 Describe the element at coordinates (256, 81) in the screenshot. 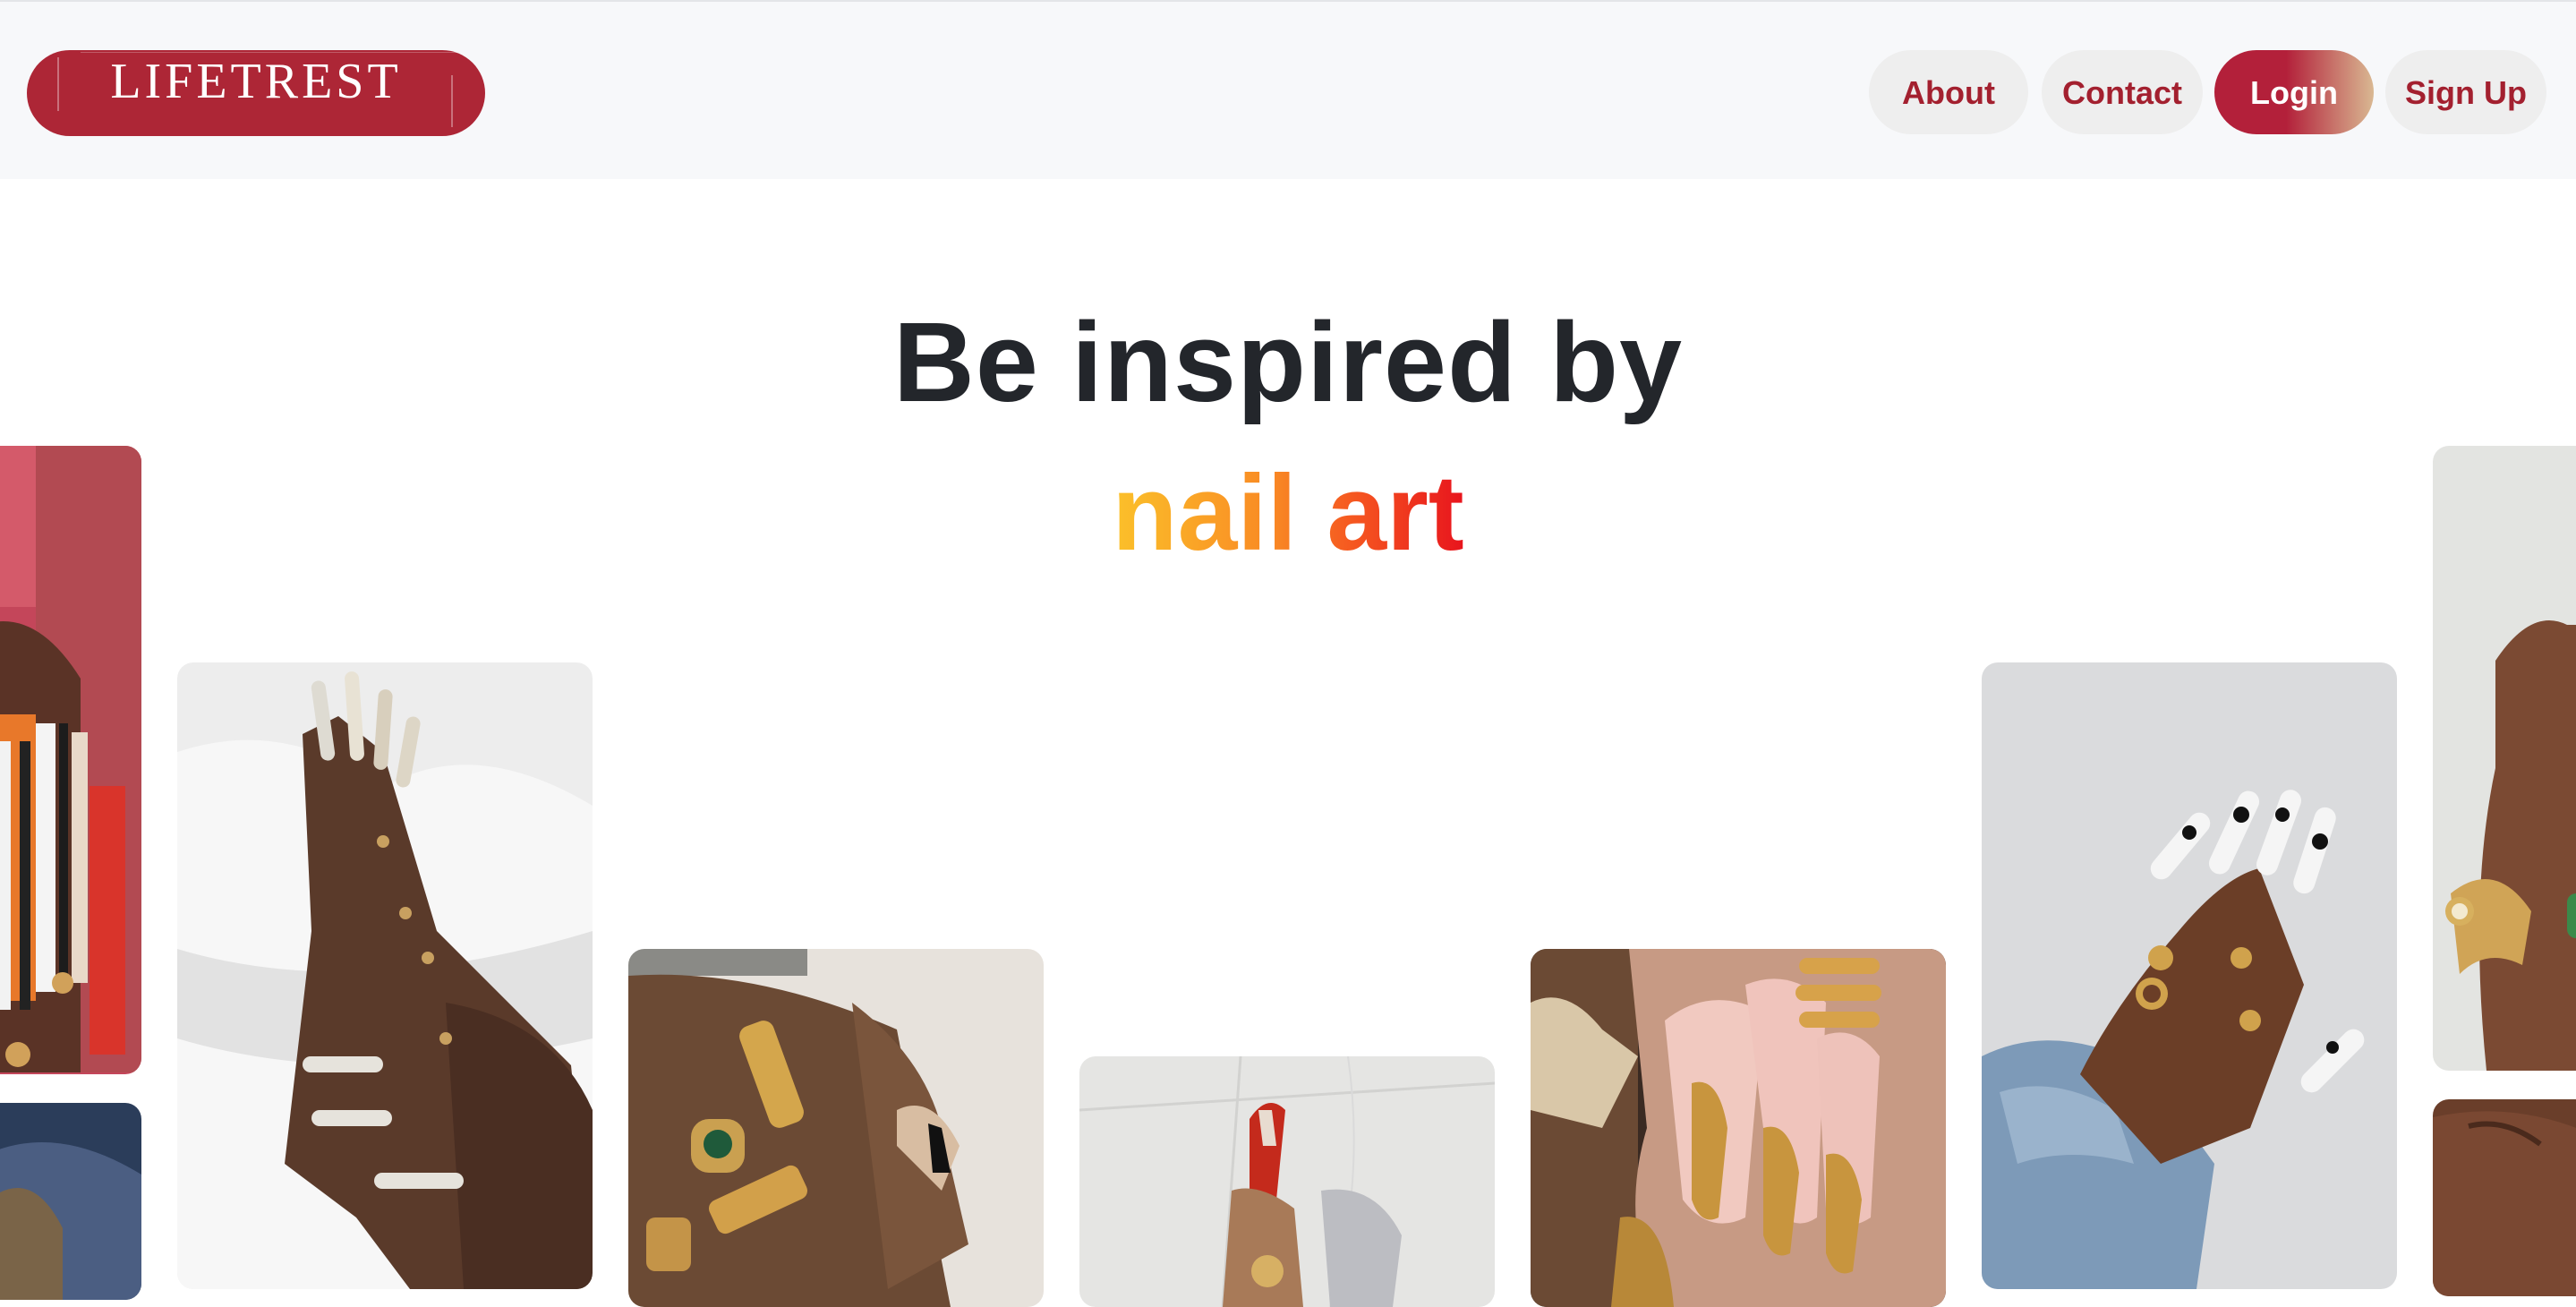

I see `logo-text: LIFETREST` at that location.